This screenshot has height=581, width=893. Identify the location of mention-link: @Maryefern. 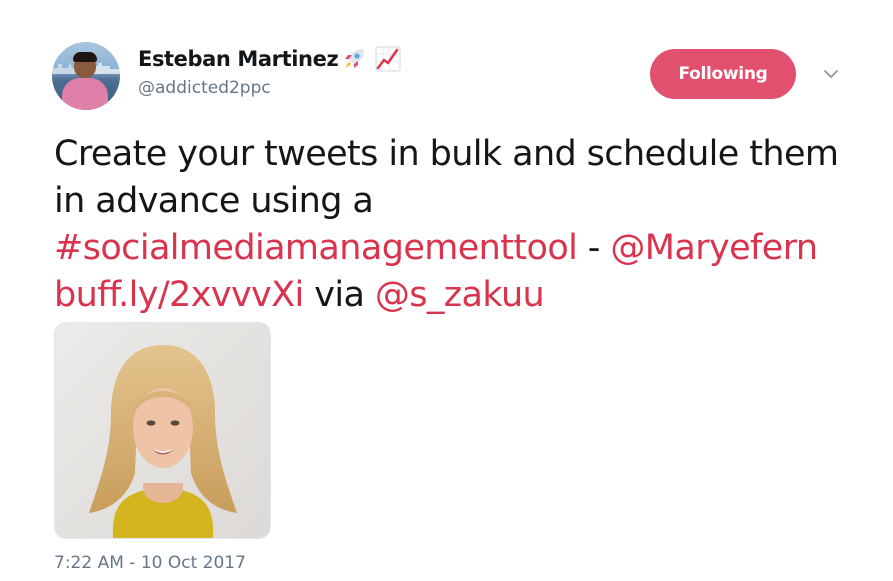
(714, 248).